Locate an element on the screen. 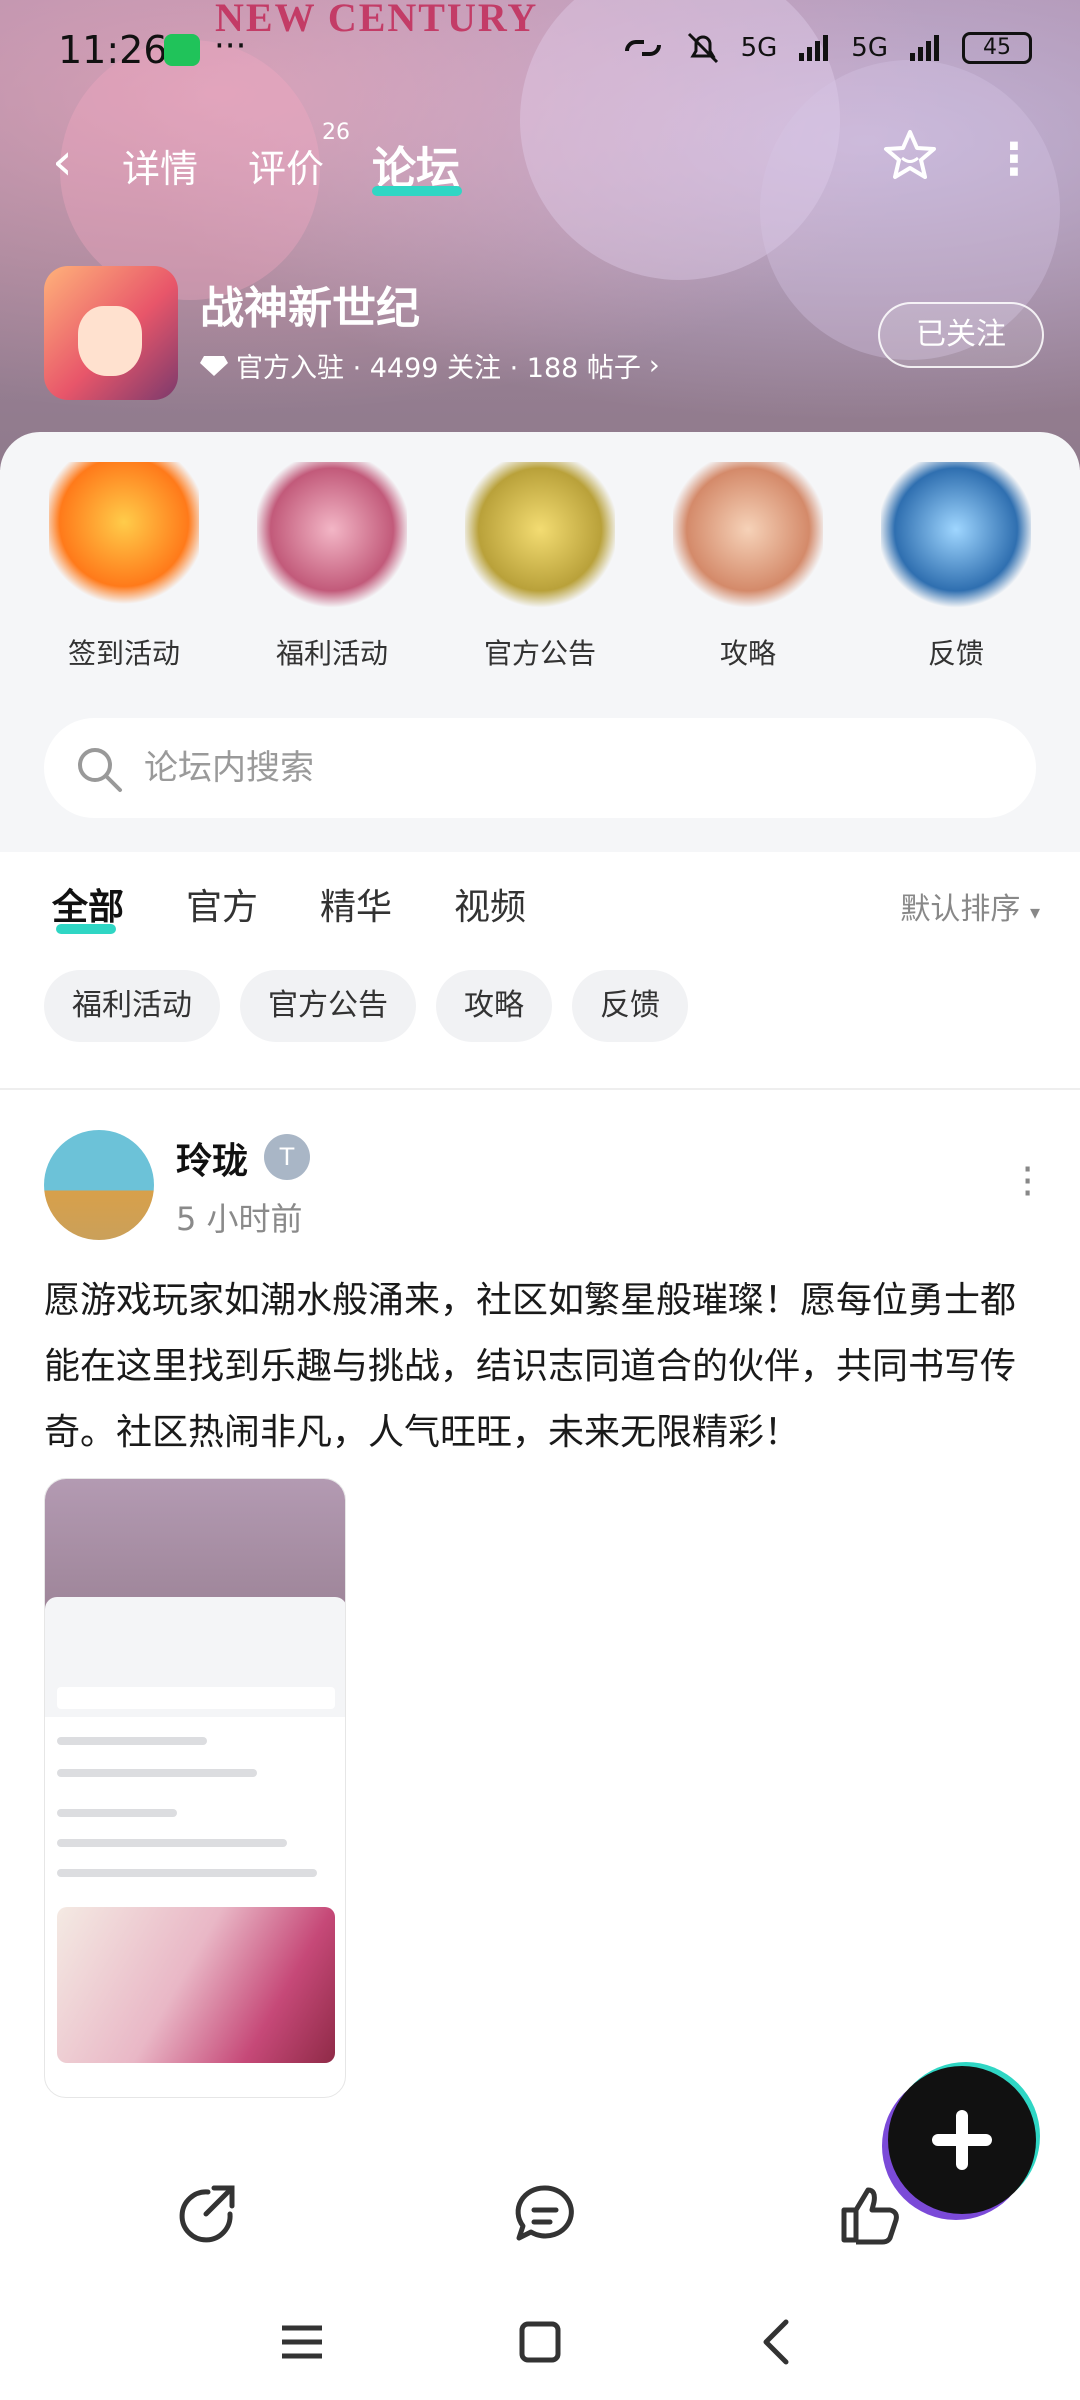 The width and height of the screenshot is (1080, 2400). filter-tab-official: 官方 is located at coordinates (222, 904).